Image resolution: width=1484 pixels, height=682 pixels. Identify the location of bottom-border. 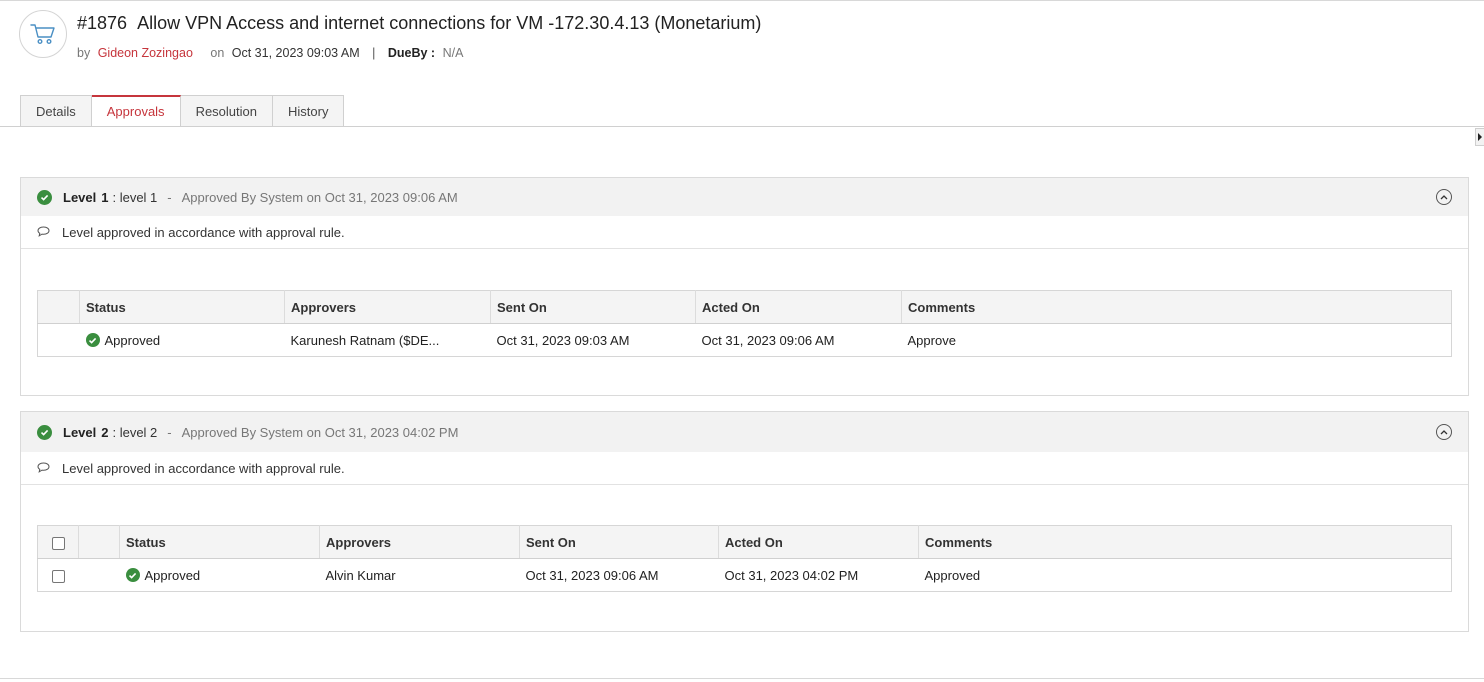
(742, 678).